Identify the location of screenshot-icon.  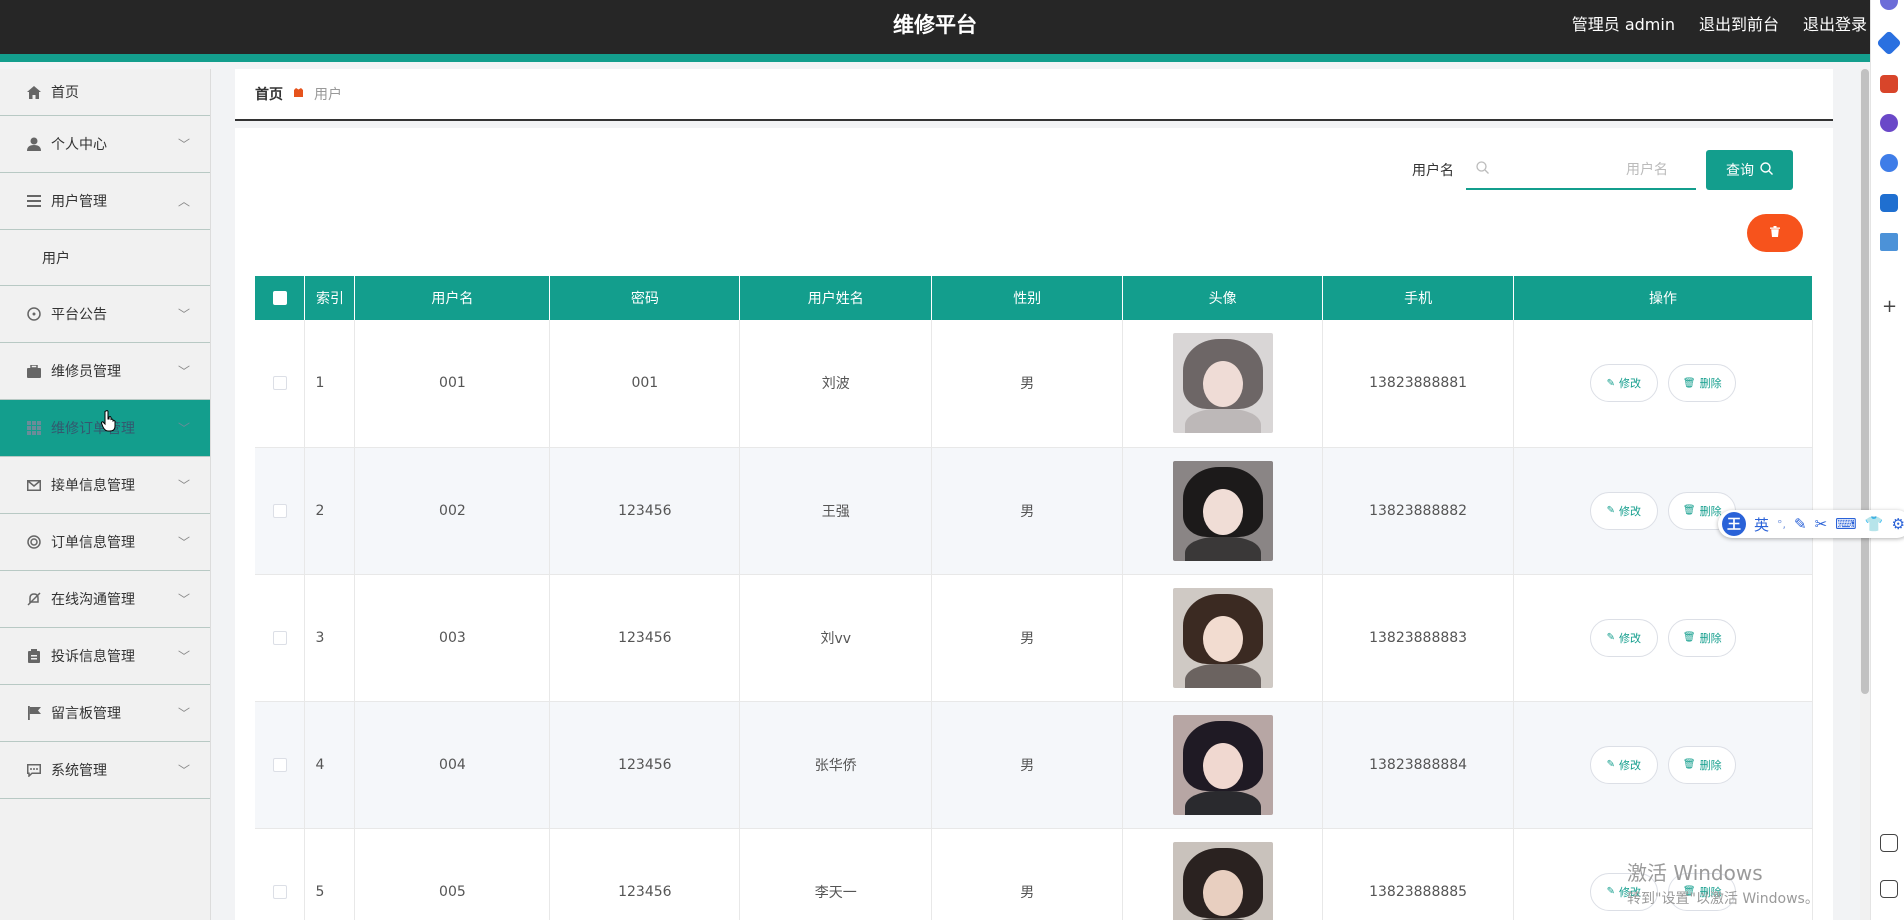
(1889, 843).